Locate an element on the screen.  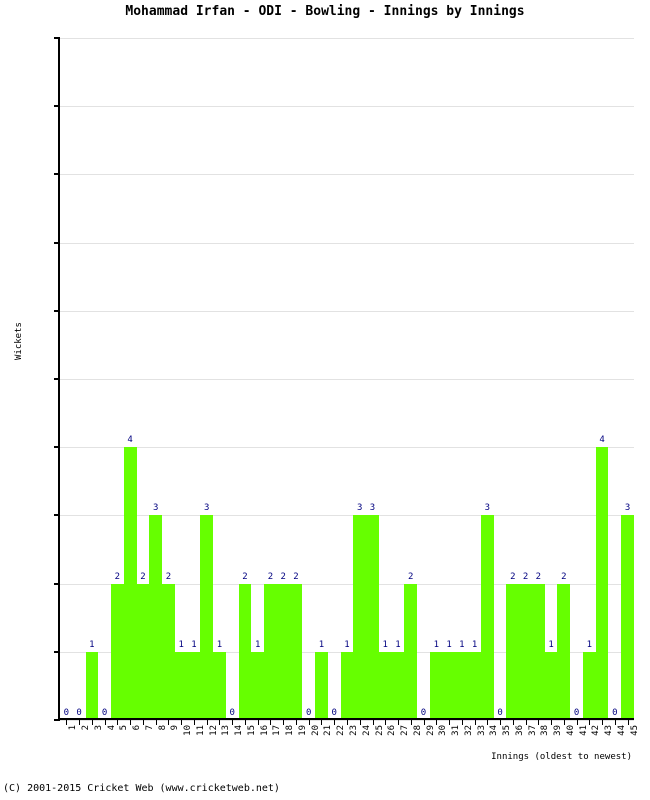
bar-value-label: 0 is located at coordinates (66, 713).